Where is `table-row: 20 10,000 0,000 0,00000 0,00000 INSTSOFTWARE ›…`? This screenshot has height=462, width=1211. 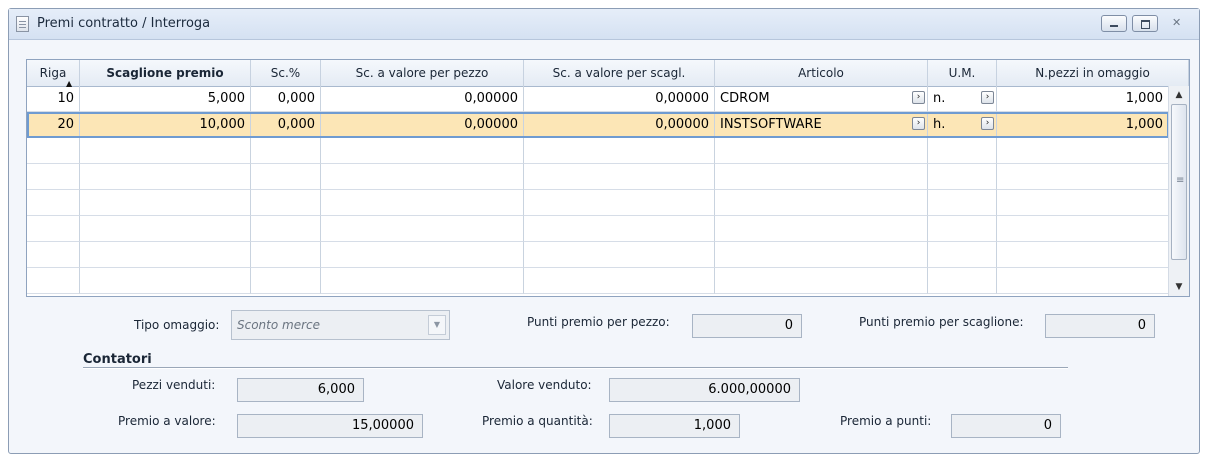 table-row: 20 10,000 0,000 0,00000 0,00000 INSTSOFTWARE ›… is located at coordinates (598, 125).